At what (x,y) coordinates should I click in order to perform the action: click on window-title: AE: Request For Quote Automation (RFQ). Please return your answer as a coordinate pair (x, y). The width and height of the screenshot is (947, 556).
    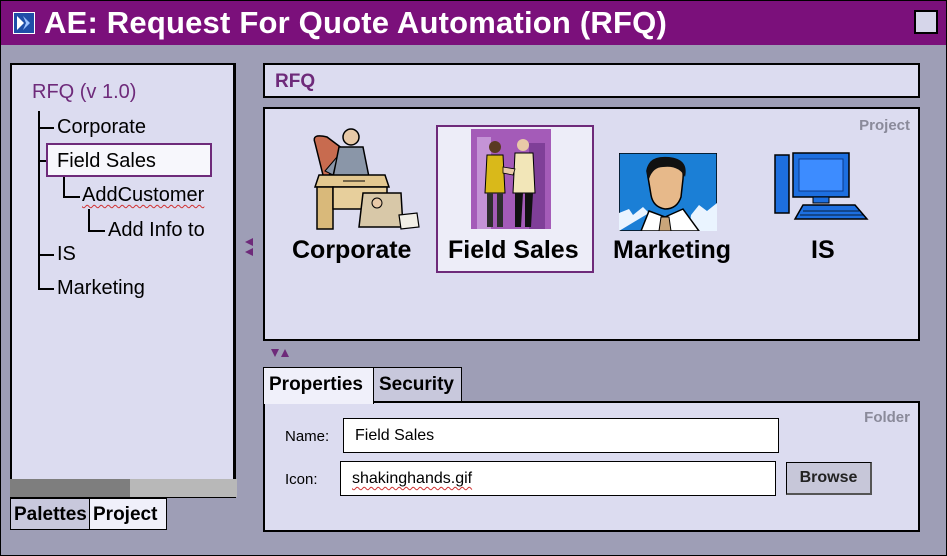
    Looking at the image, I should click on (355, 22).